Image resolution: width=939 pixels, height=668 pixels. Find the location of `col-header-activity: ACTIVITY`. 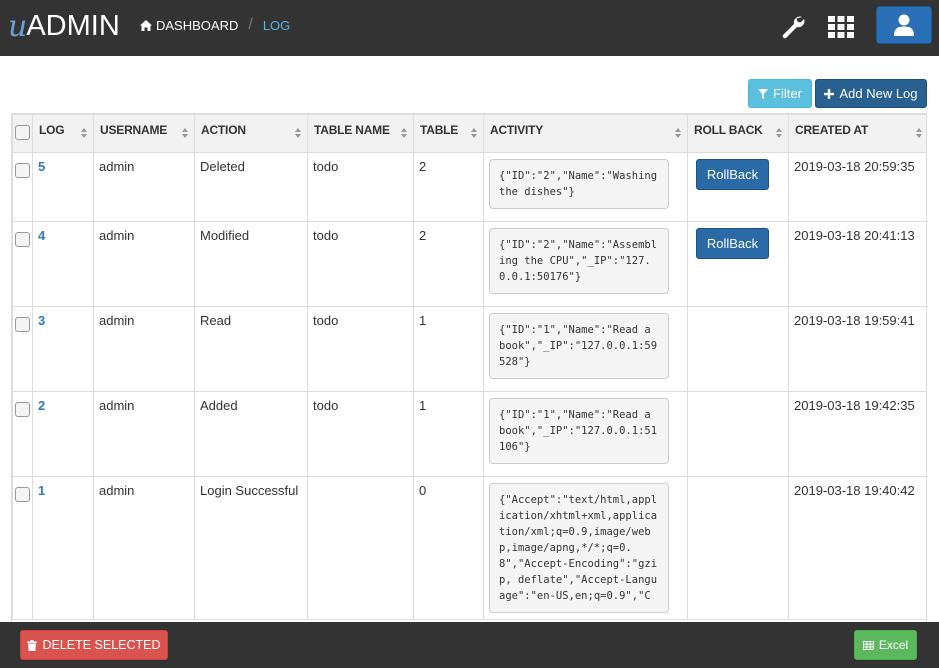

col-header-activity: ACTIVITY is located at coordinates (585, 133).